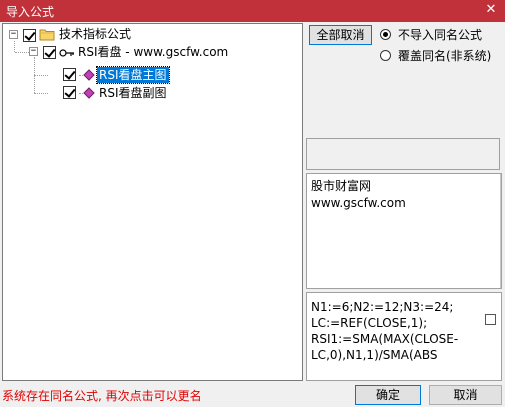 The height and width of the screenshot is (407, 505). I want to click on title-bar: 导入公式 ✕, so click(252, 11).